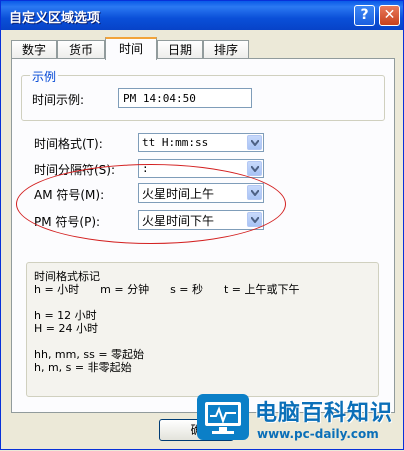 This screenshot has width=404, height=451. What do you see at coordinates (131, 48) in the screenshot?
I see `tab-time: 时间` at bounding box center [131, 48].